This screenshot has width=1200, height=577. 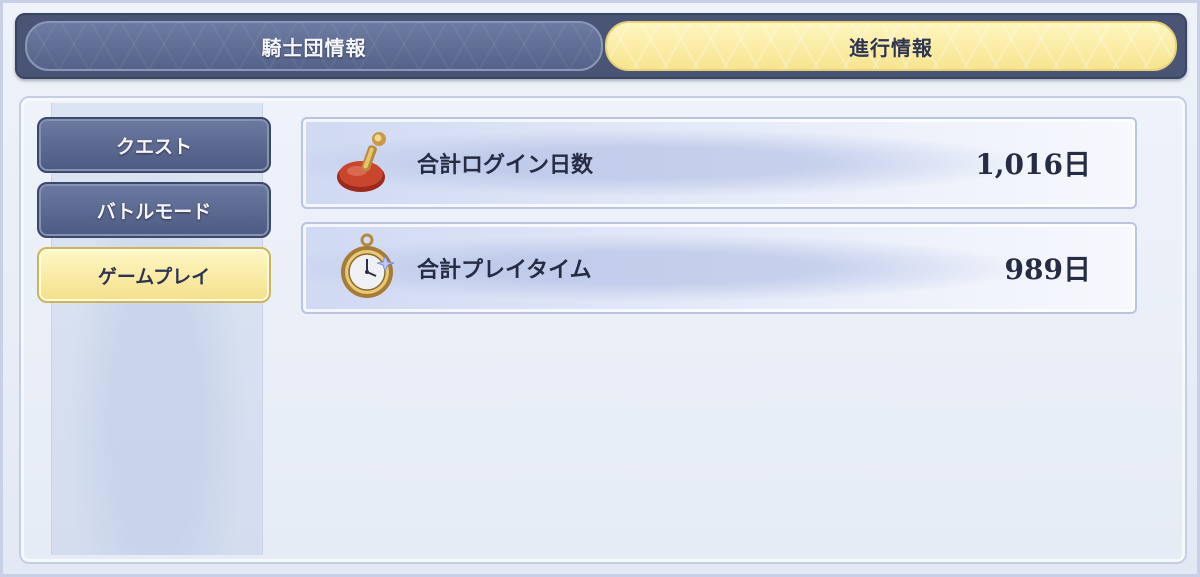 I want to click on tab-label: 騎士団情報, so click(x=314, y=47).